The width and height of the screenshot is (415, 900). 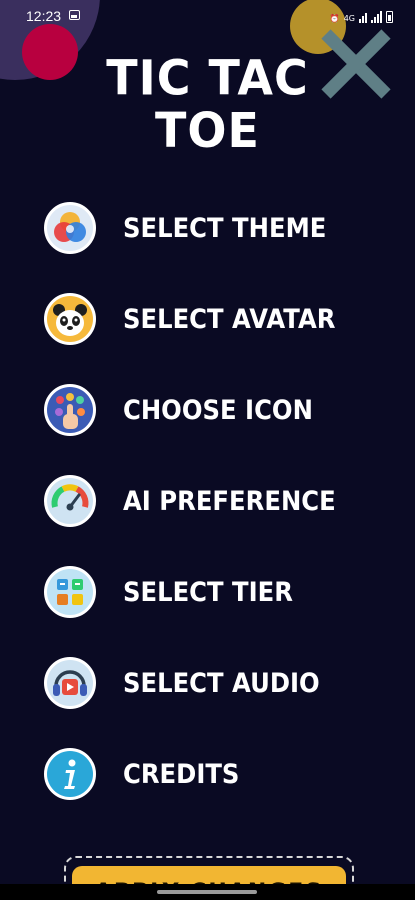 What do you see at coordinates (70, 319) in the screenshot?
I see `panda-avatar-icon` at bounding box center [70, 319].